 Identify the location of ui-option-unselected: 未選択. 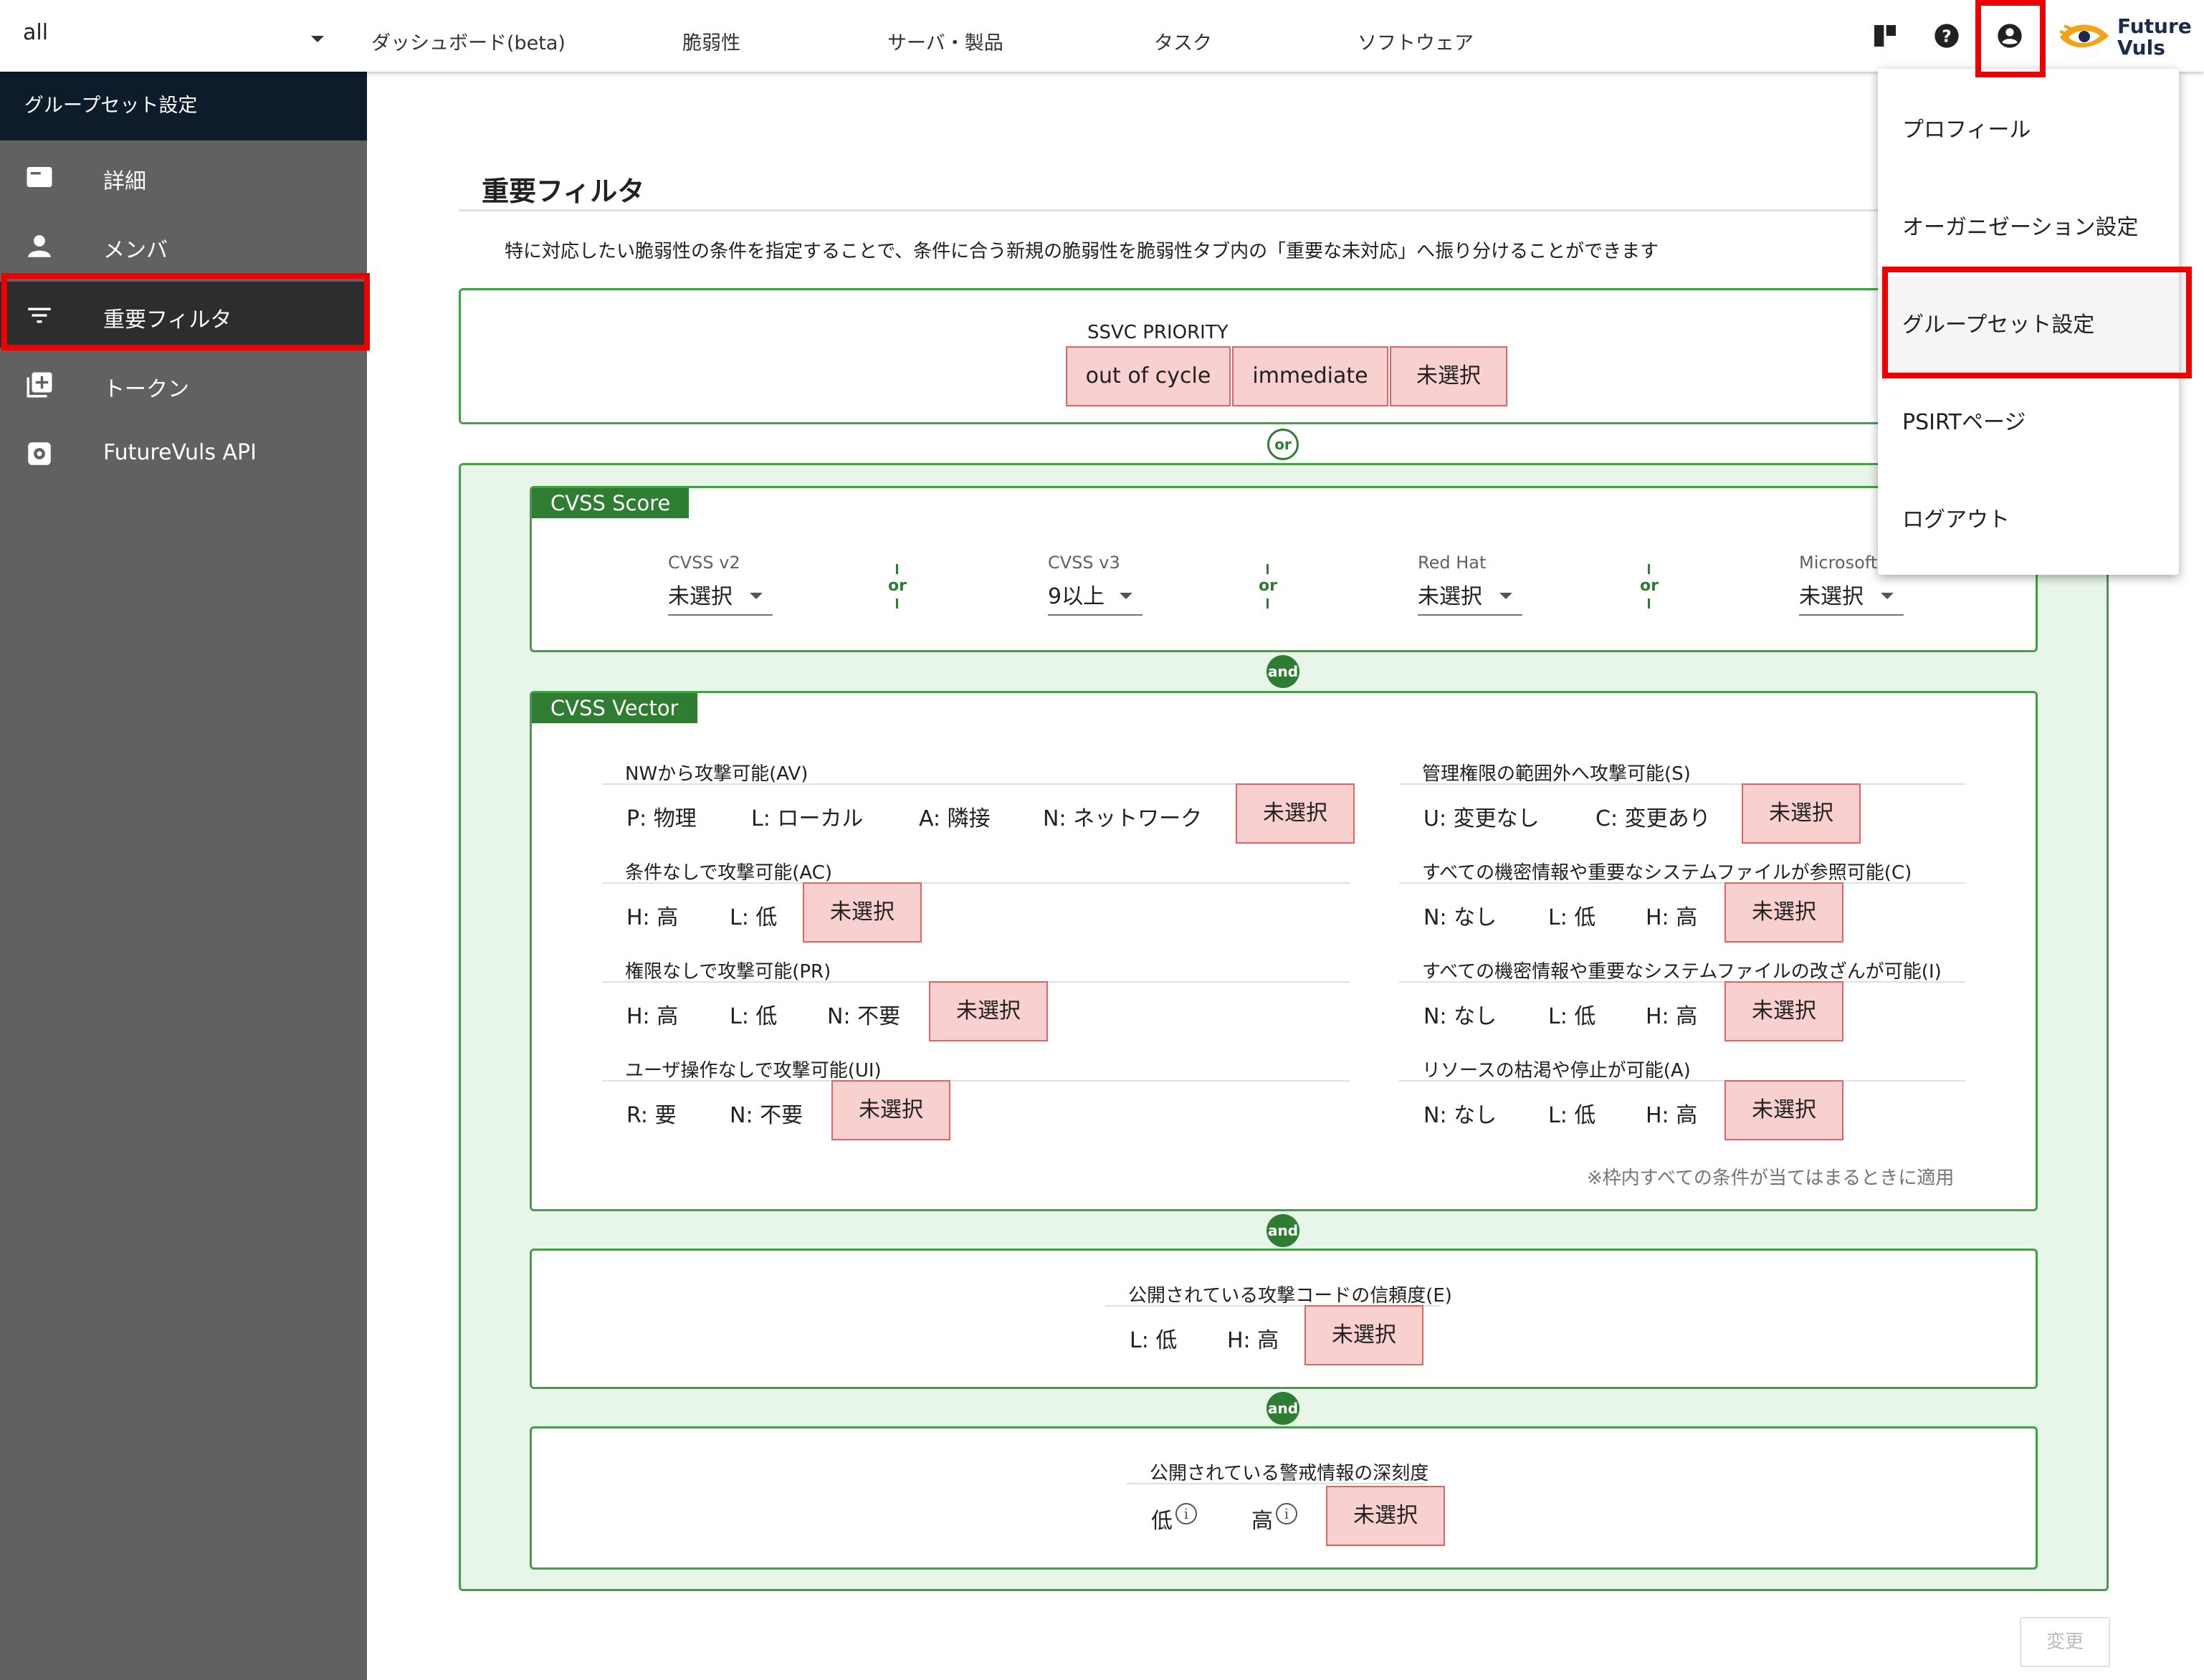
(891, 1110).